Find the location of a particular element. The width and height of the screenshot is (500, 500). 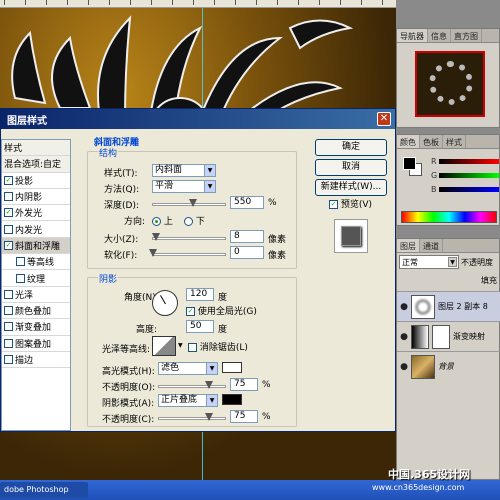

radio-up is located at coordinates (156, 221).